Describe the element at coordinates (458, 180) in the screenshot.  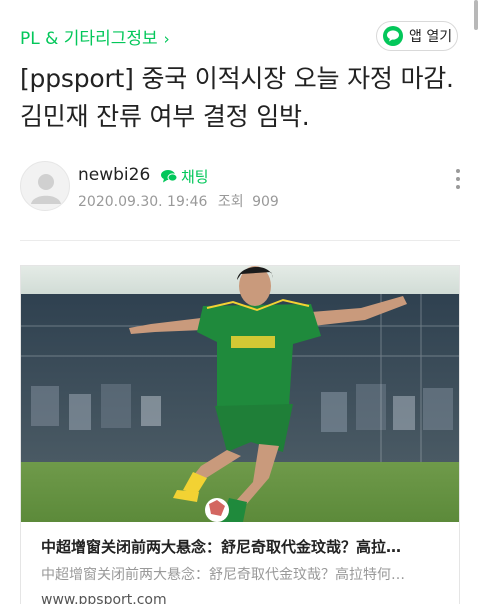
I see `more-vertical-icon` at that location.